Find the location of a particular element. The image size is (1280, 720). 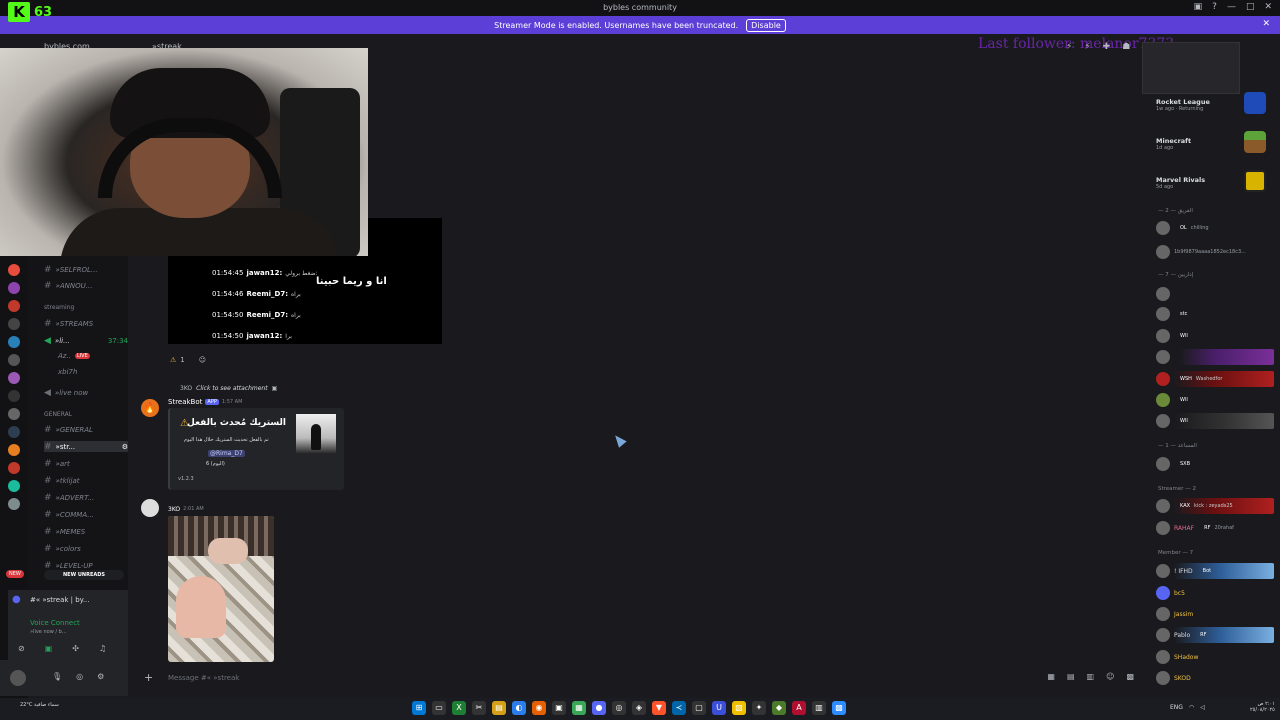

app-icon: ▧ is located at coordinates (739, 708).